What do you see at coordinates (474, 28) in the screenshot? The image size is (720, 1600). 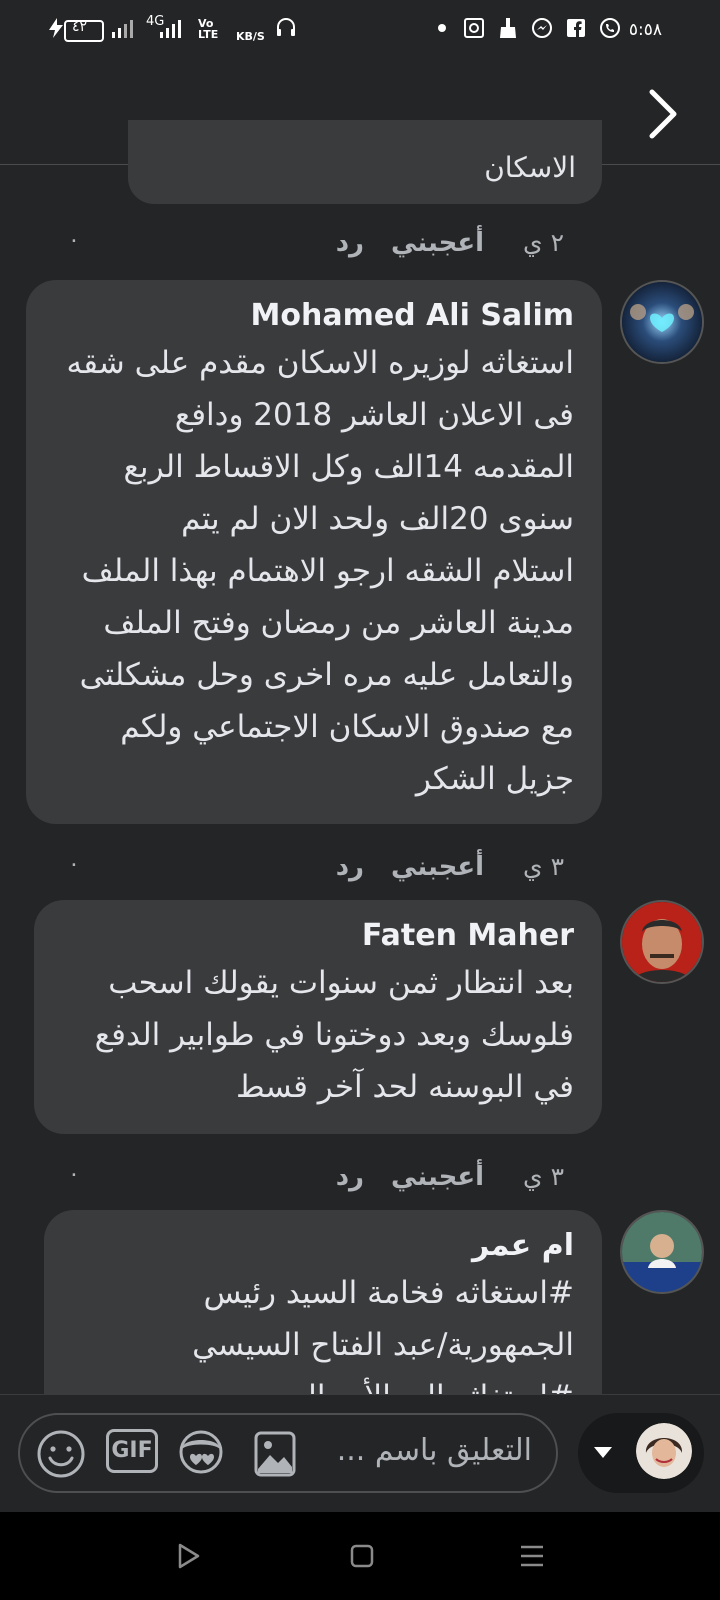 I see `gallery-icon` at bounding box center [474, 28].